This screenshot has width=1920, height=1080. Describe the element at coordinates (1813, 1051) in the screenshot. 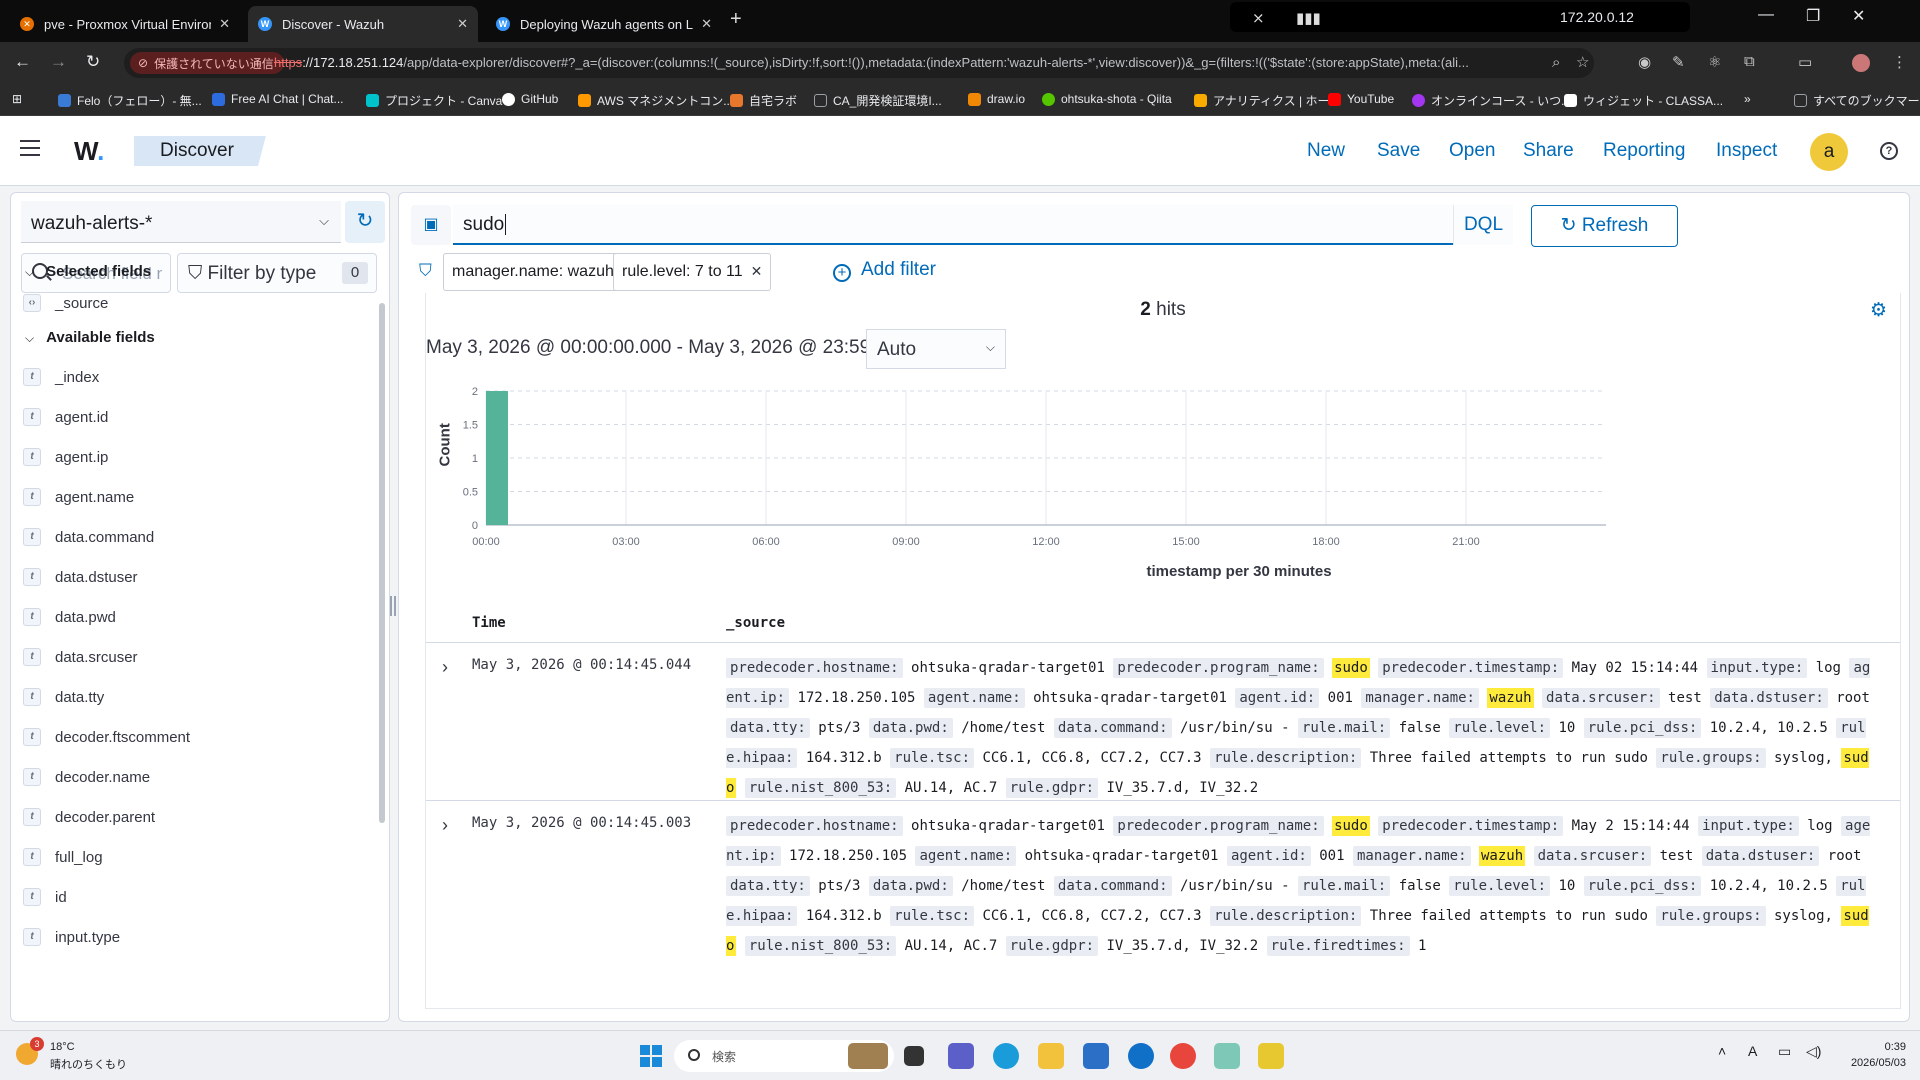

I see `volume-icon: ◁)` at that location.